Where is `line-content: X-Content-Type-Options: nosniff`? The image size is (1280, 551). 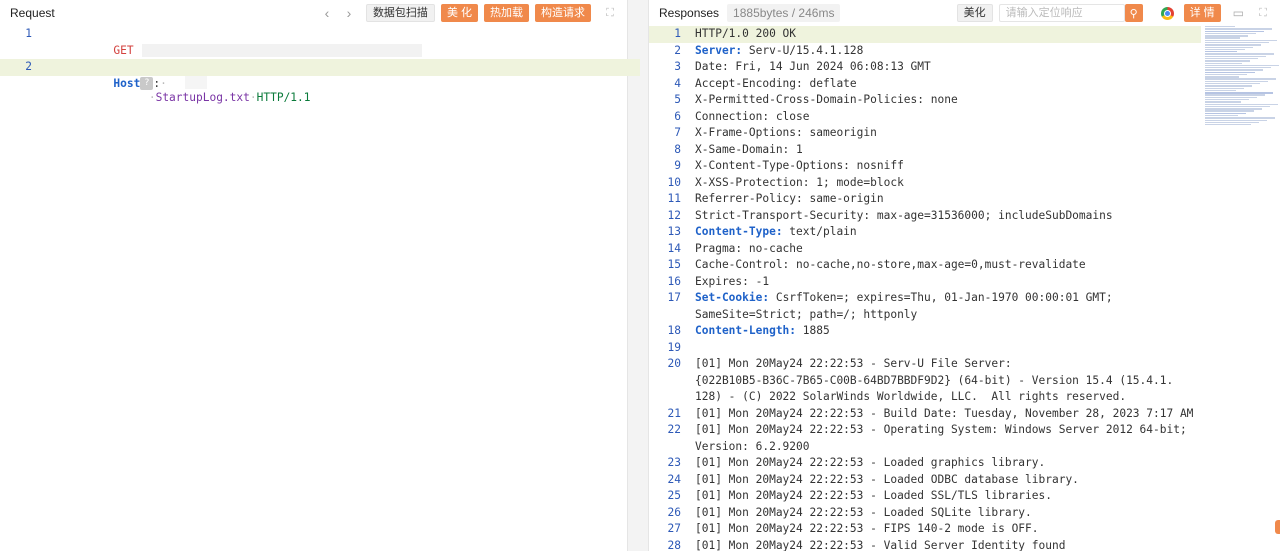
line-content: X-Content-Type-Options: nosniff is located at coordinates (799, 166).